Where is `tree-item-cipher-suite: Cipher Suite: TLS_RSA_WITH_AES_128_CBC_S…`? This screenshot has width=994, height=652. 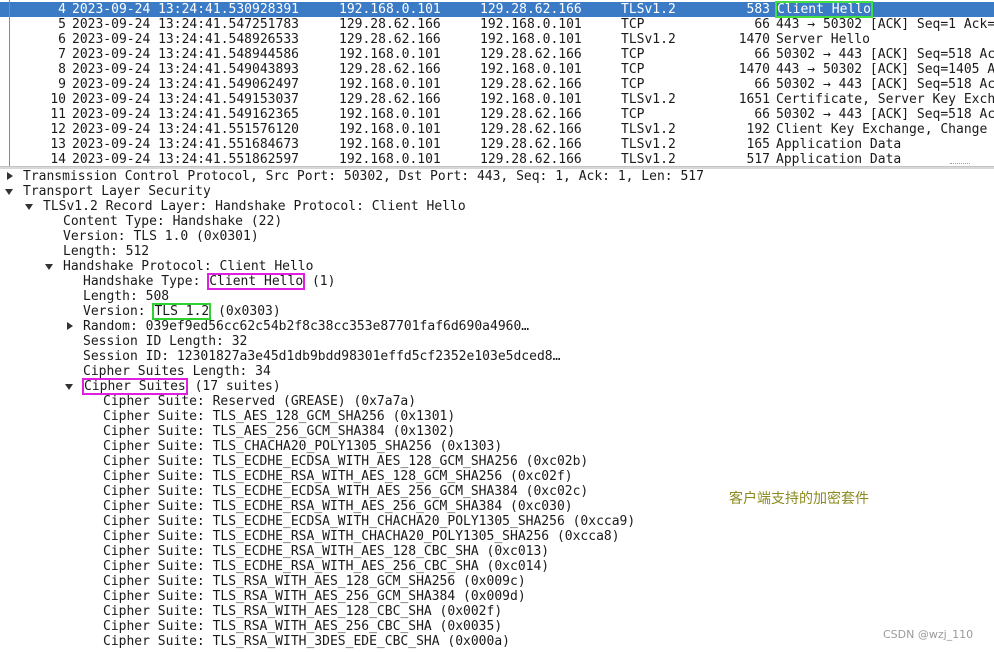
tree-item-cipher-suite: Cipher Suite: TLS_RSA_WITH_AES_128_CBC_S… is located at coordinates (302, 611).